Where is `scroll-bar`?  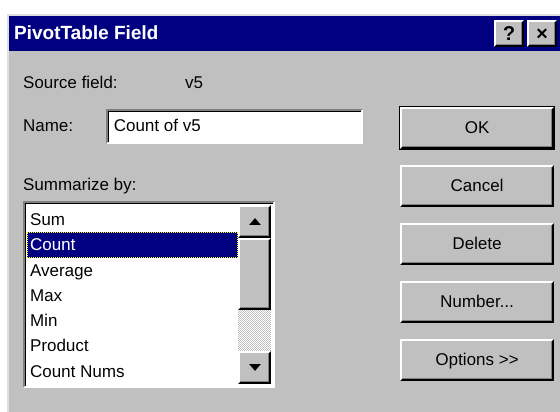
scroll-bar is located at coordinates (254, 294).